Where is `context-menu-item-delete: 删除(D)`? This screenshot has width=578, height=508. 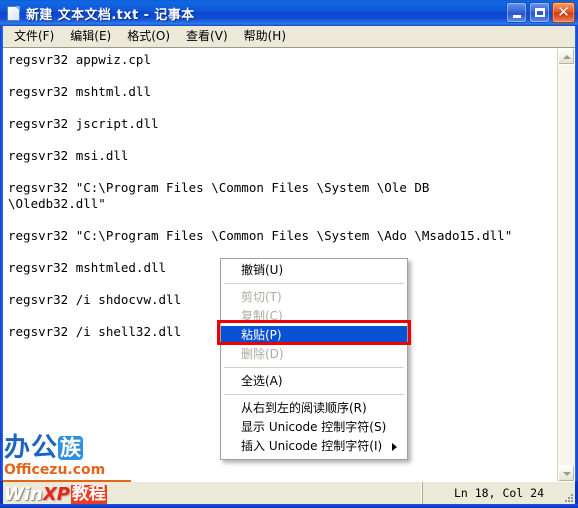 context-menu-item-delete: 删除(D) is located at coordinates (262, 354).